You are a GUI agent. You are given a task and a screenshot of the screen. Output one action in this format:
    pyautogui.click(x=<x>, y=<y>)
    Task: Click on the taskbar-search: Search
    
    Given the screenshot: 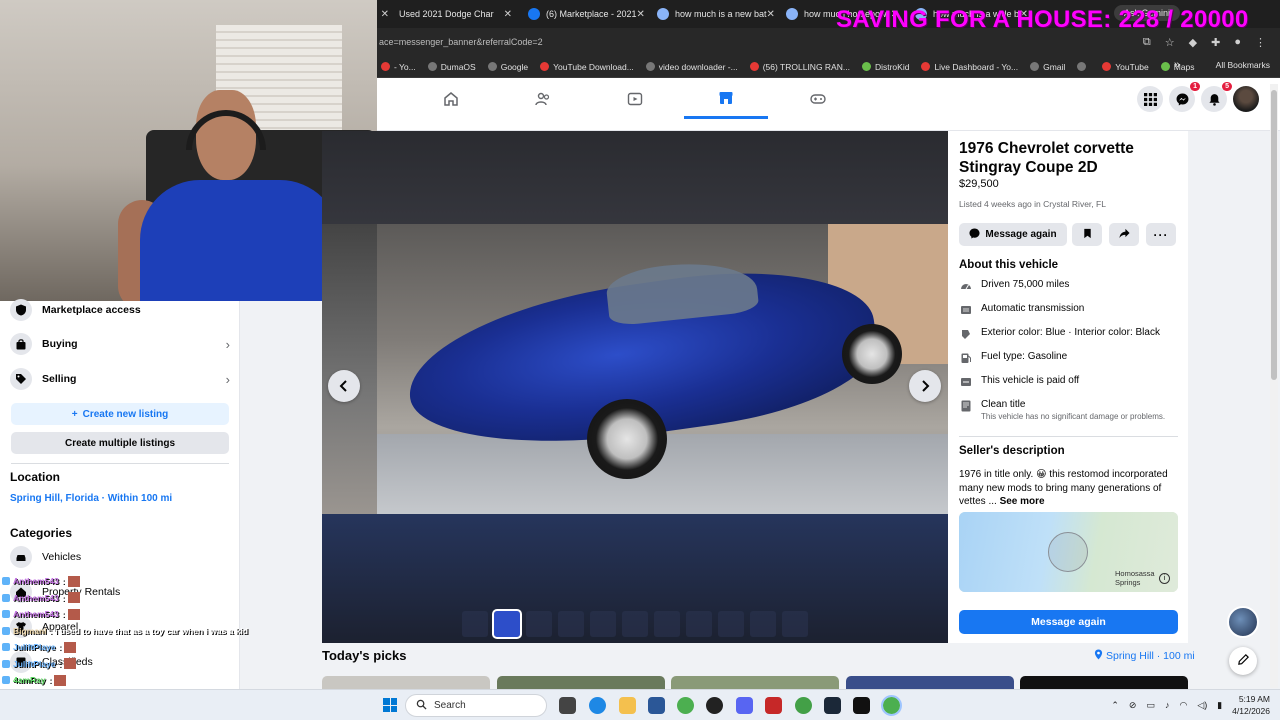 What is the action you would take?
    pyautogui.click(x=476, y=705)
    